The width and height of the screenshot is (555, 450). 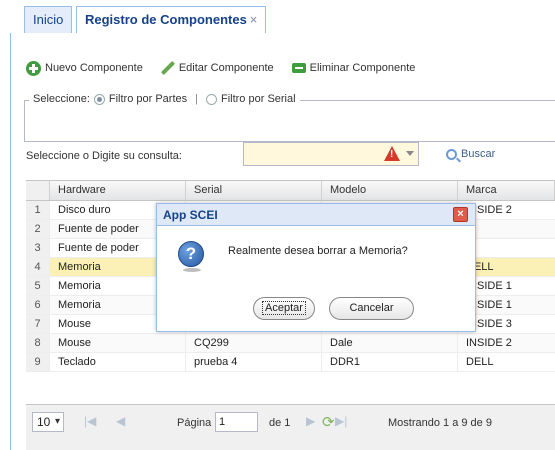 I want to click on tab-bar: Inicio Registro de Componentes ×, so click(x=282, y=19).